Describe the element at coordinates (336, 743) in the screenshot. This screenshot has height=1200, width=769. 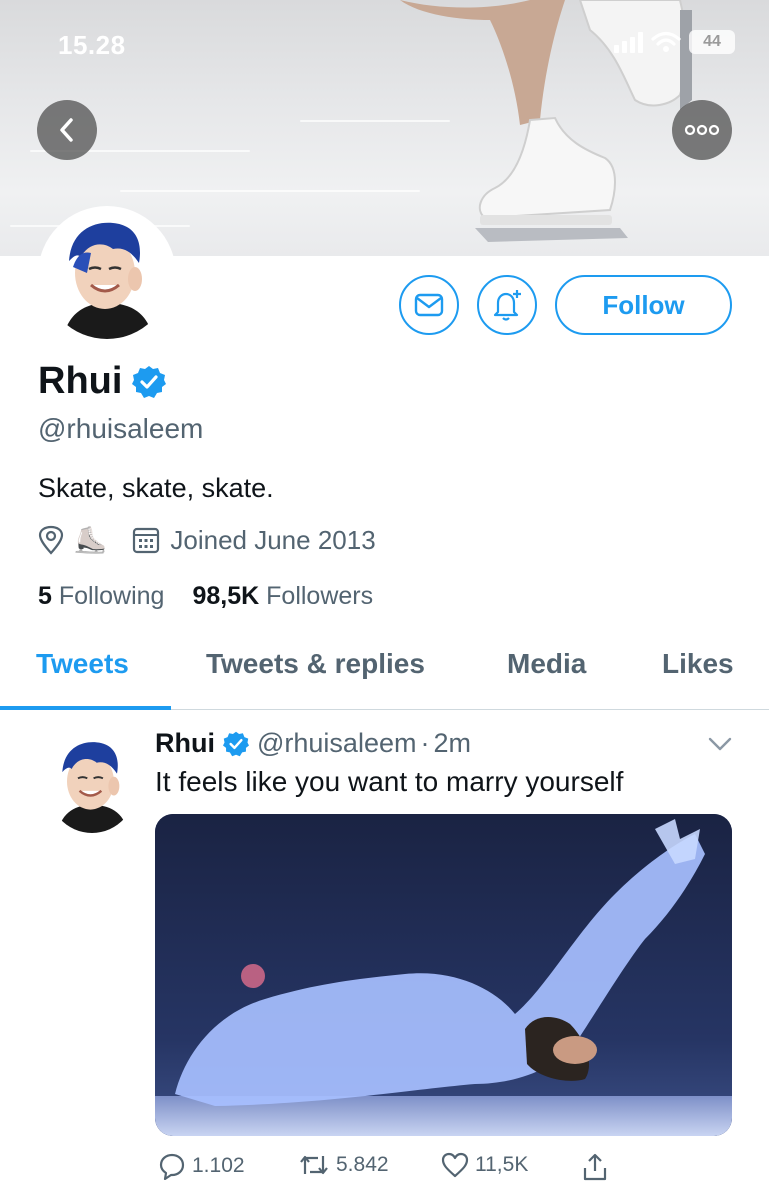
I see `tweet-author-handle: @rhuisaleem` at that location.